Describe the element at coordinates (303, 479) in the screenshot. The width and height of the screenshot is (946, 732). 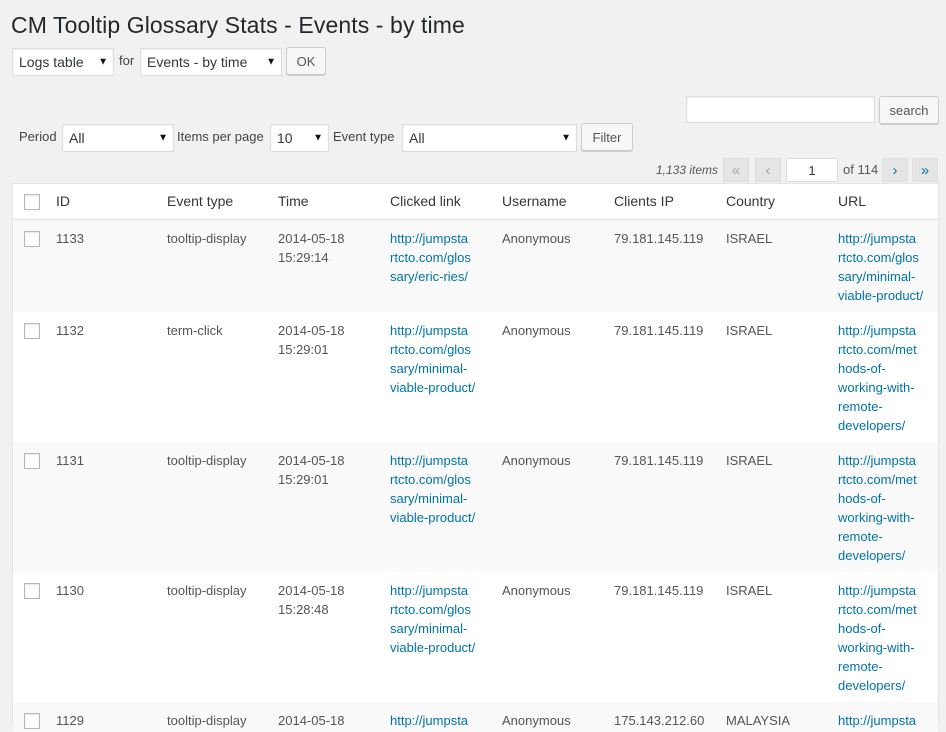
I see `row-time-clock: 15:29:01` at that location.